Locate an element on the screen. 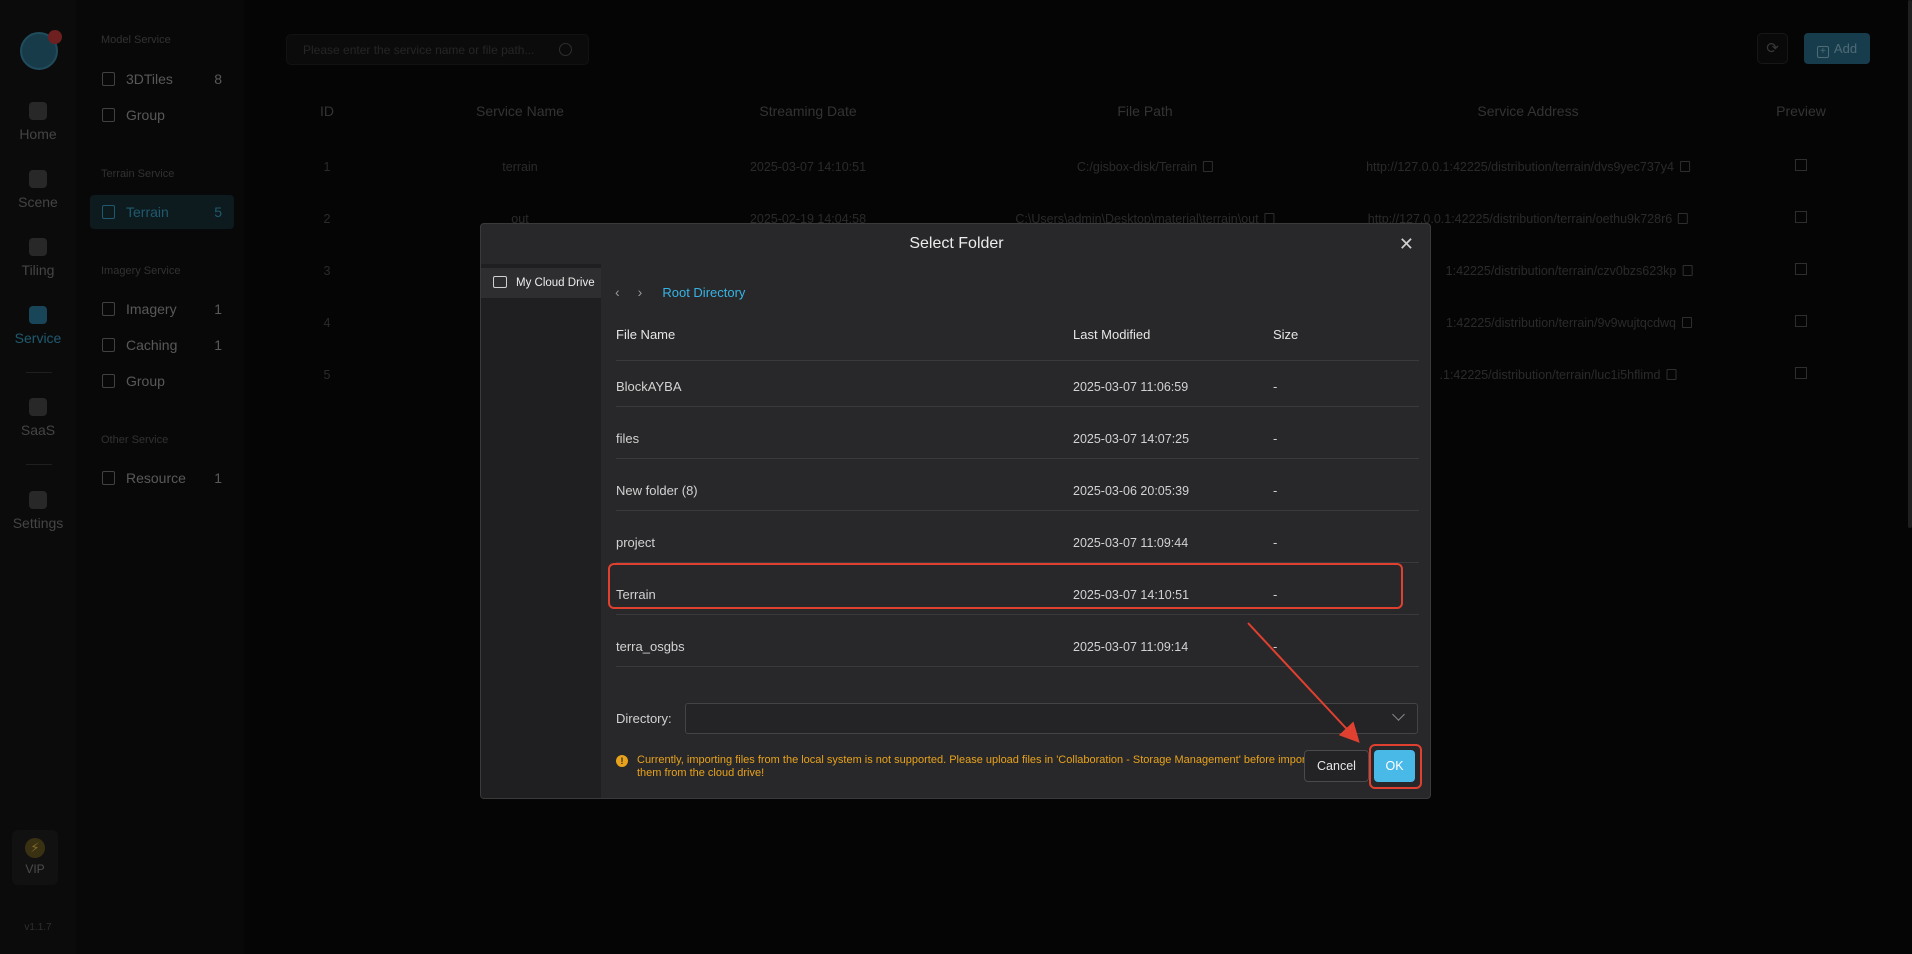 Image resolution: width=1912 pixels, height=954 pixels. cancel-button: Cancel is located at coordinates (1336, 766).